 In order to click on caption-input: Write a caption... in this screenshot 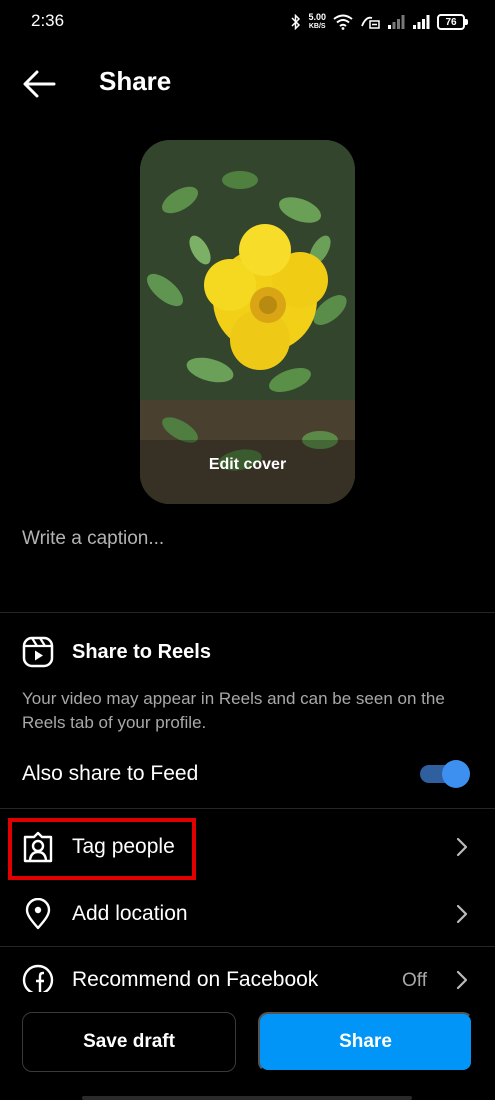, I will do `click(93, 539)`.